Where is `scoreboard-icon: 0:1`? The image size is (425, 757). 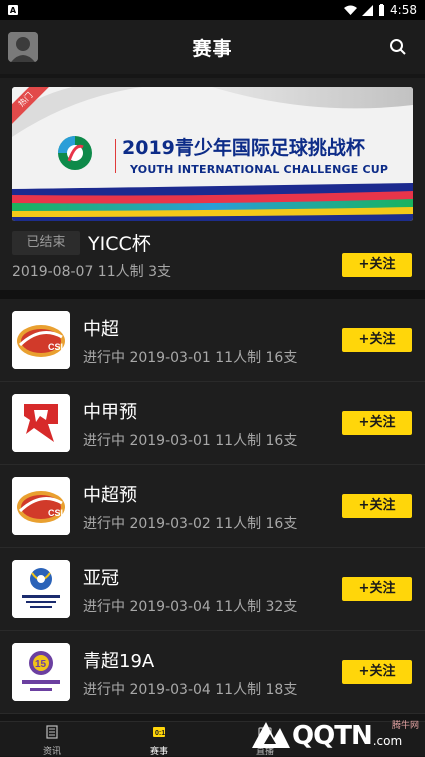
scoreboard-icon: 0:1 is located at coordinates (159, 732).